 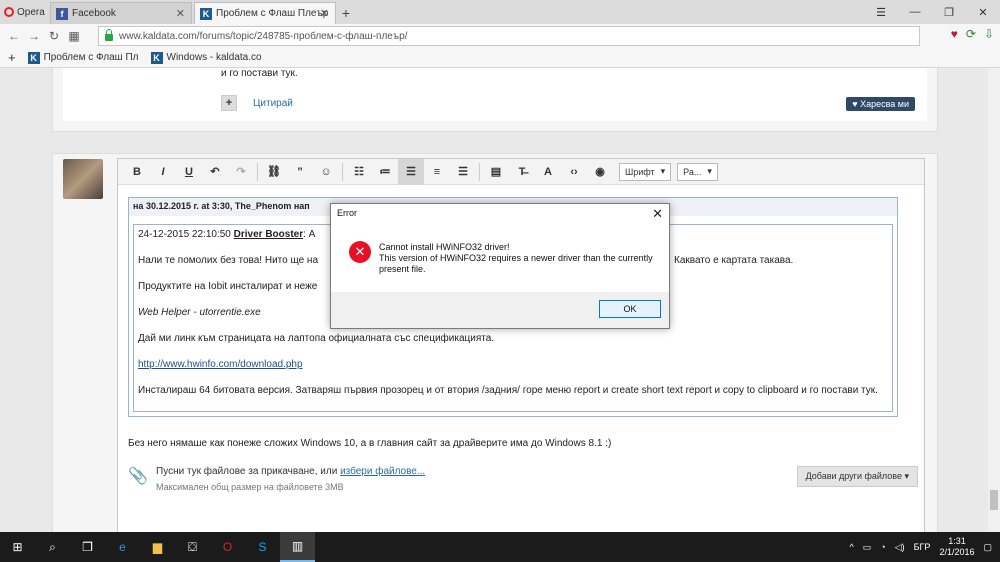 I want to click on bookmark-label: Проблем с Флаш Пл, so click(x=91, y=57).